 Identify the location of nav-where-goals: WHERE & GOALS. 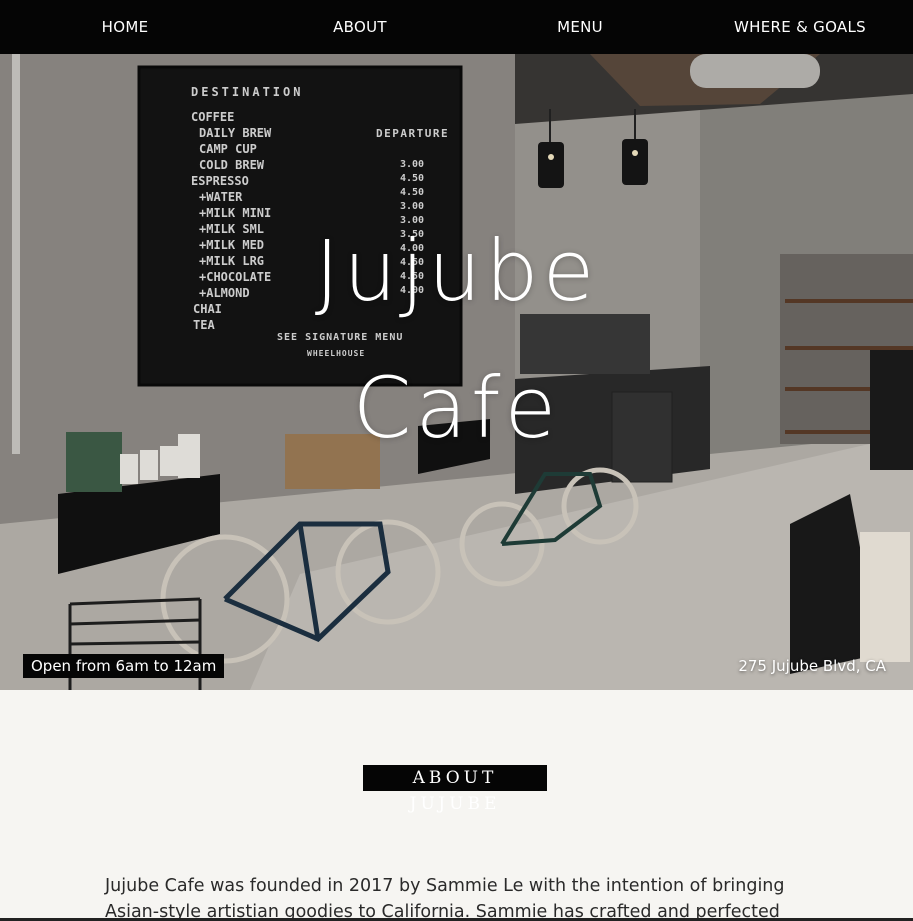
(800, 27).